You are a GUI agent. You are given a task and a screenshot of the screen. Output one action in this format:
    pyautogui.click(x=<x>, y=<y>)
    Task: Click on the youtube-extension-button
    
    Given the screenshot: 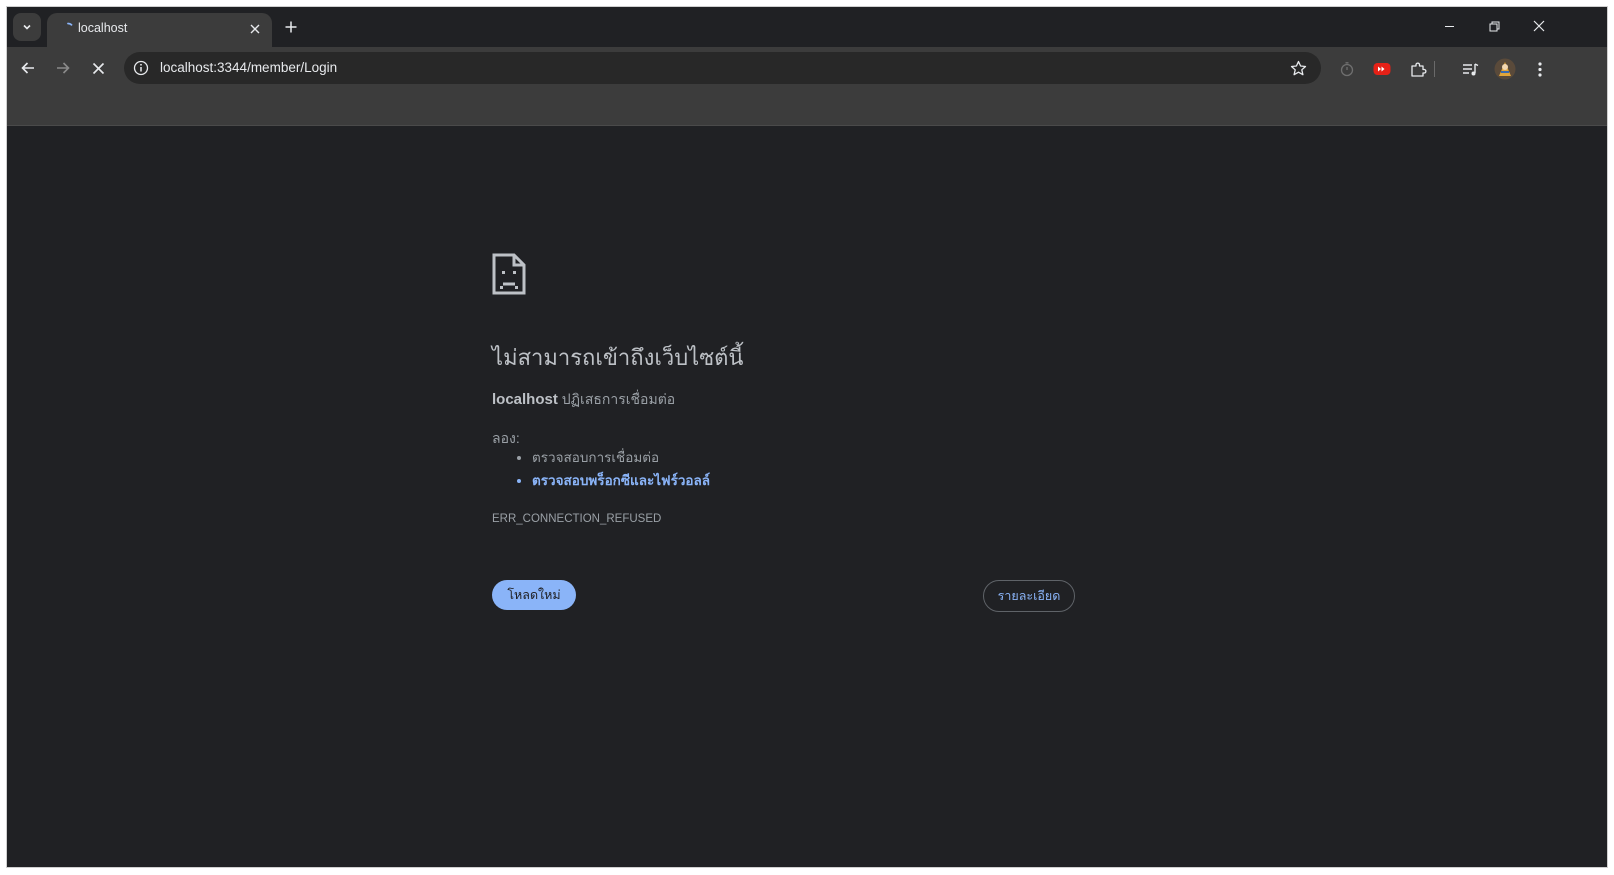 What is the action you would take?
    pyautogui.click(x=1382, y=69)
    